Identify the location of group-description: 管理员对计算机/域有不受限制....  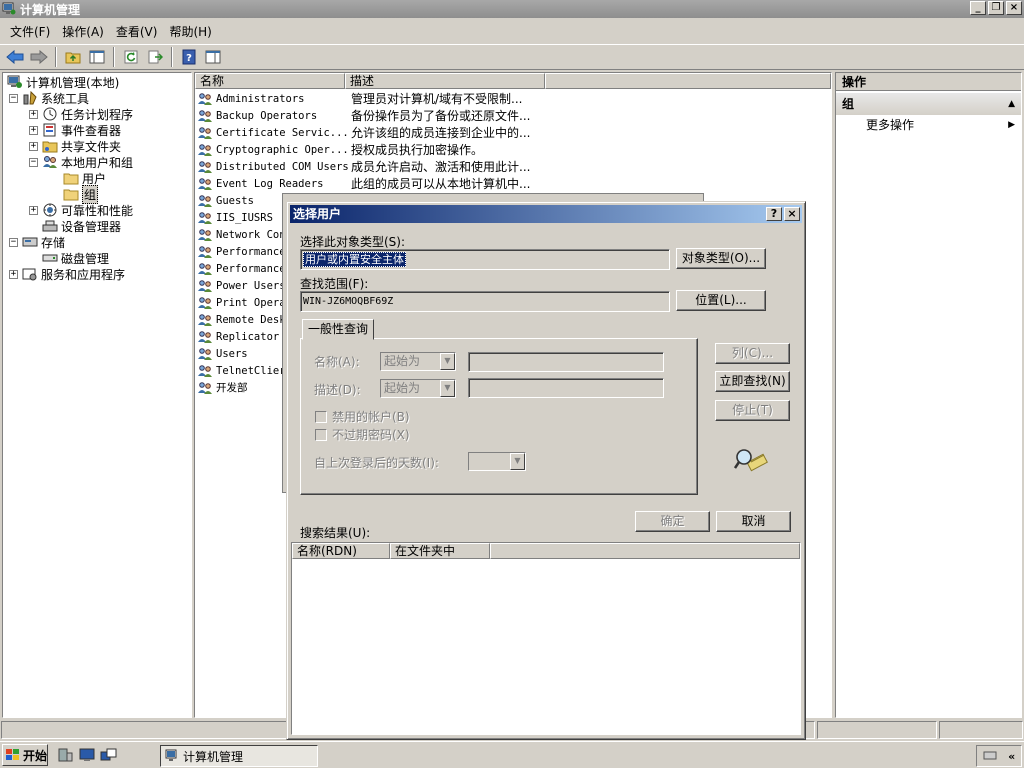
(437, 99).